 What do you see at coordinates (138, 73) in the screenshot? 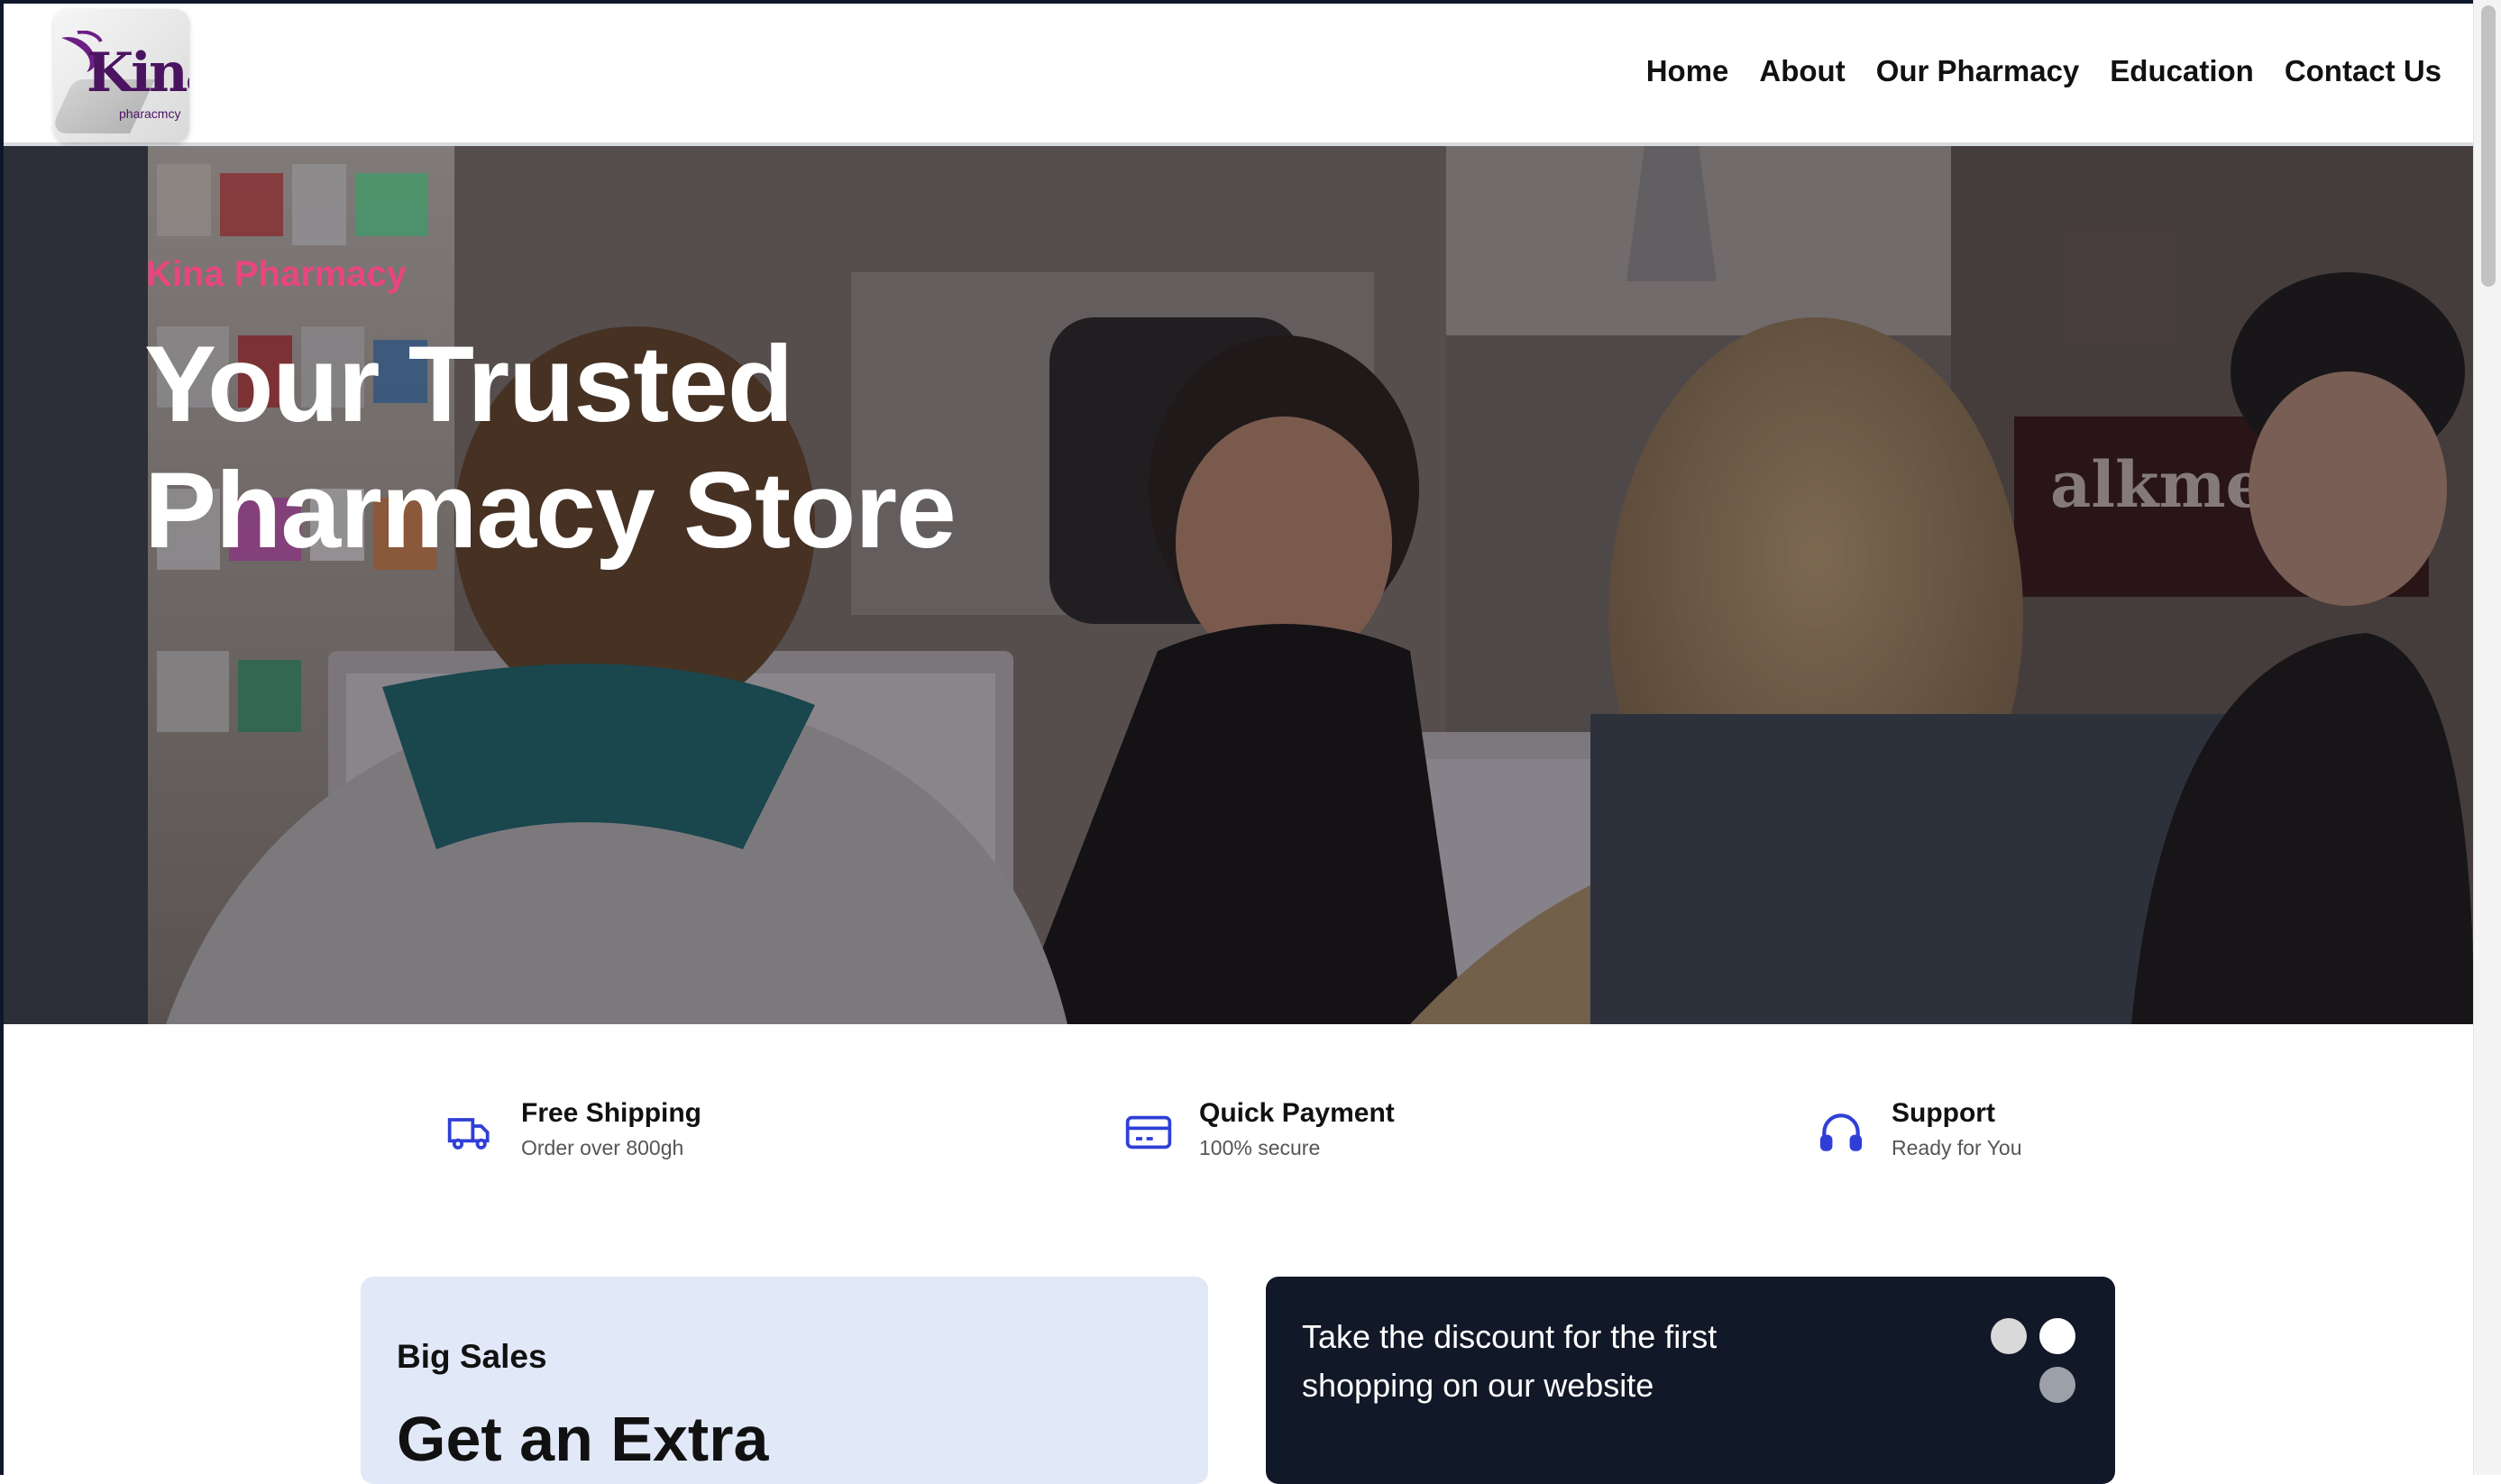
I see `logo-wordmark: Kina` at bounding box center [138, 73].